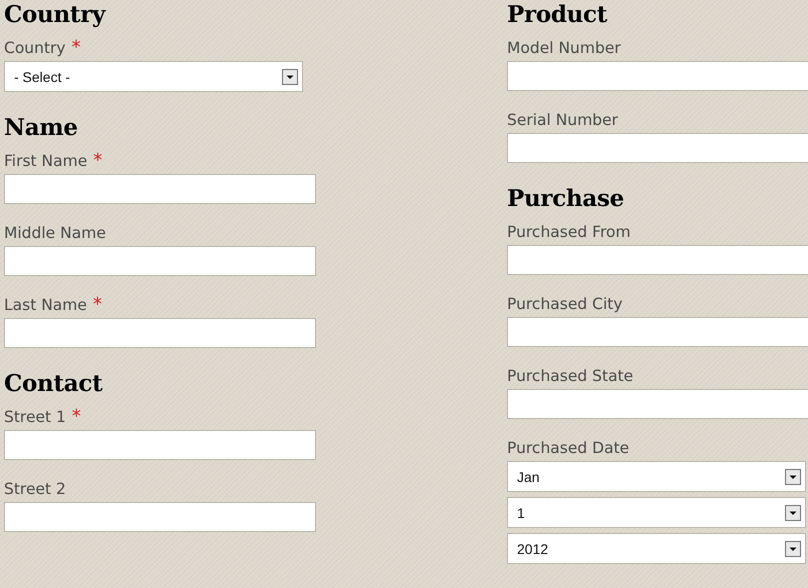 This screenshot has height=588, width=808. Describe the element at coordinates (45, 305) in the screenshot. I see `field-label: Last Name` at that location.